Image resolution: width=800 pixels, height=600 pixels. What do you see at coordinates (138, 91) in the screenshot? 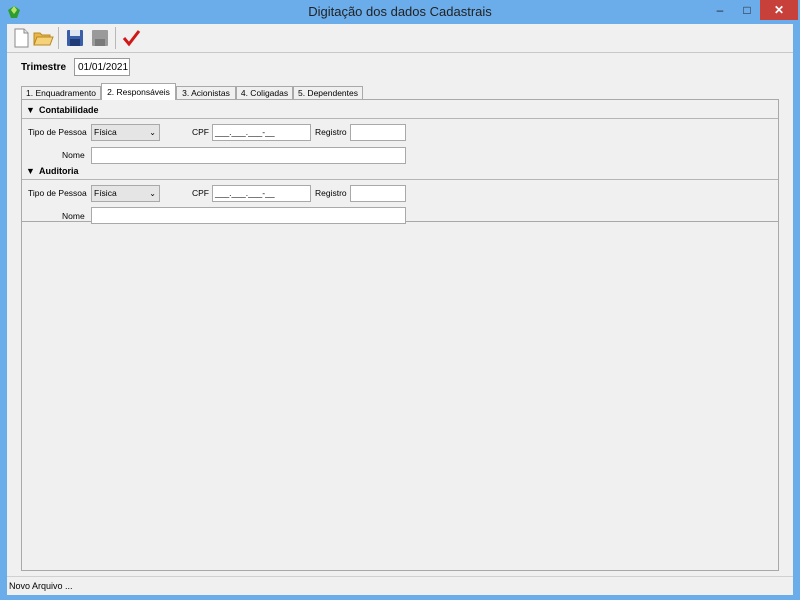
I see `tab-responsaveis: 2. Responsáveis` at bounding box center [138, 91].